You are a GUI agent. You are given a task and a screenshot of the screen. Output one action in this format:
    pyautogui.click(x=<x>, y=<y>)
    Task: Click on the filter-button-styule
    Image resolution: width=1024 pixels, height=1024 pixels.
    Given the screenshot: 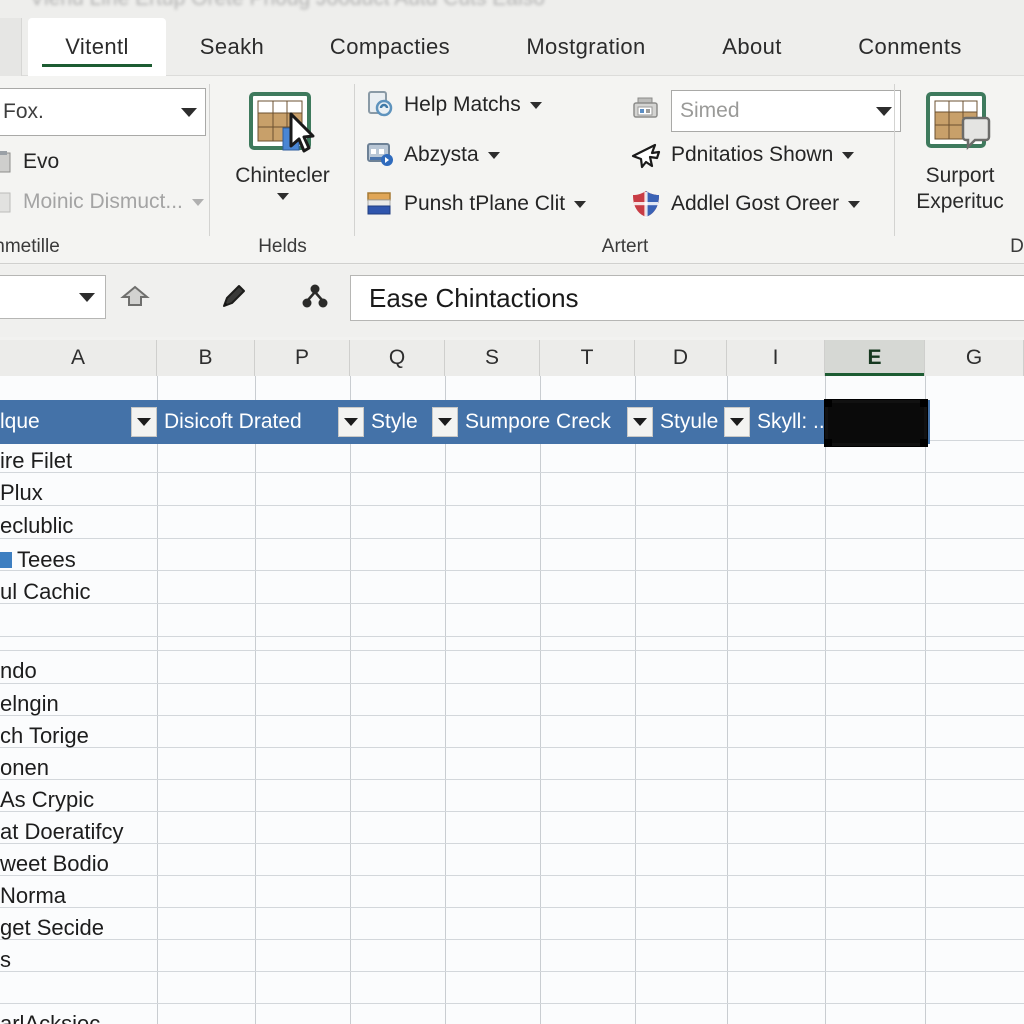 What is the action you would take?
    pyautogui.click(x=737, y=422)
    